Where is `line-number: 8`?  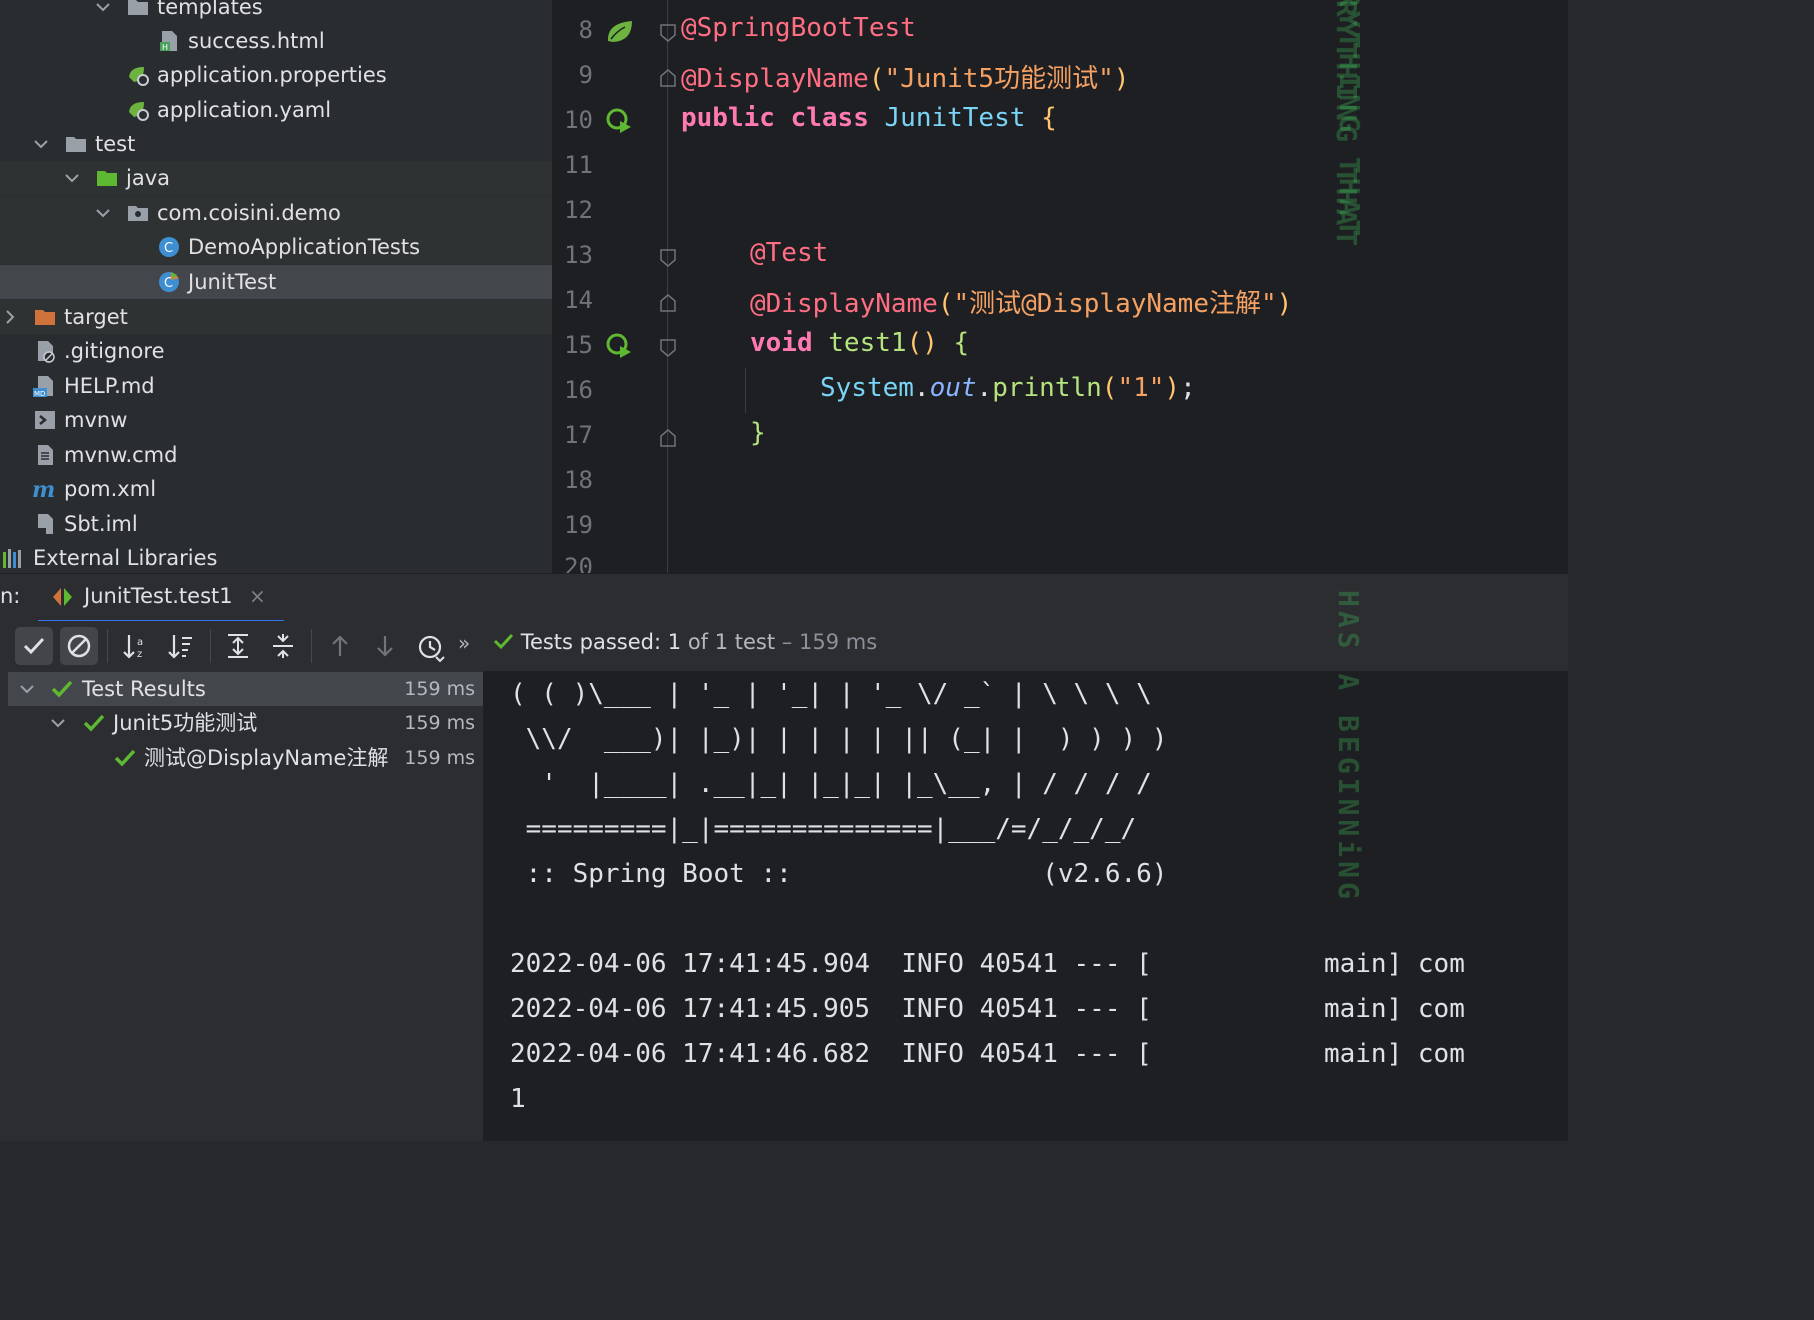 line-number: 8 is located at coordinates (585, 30).